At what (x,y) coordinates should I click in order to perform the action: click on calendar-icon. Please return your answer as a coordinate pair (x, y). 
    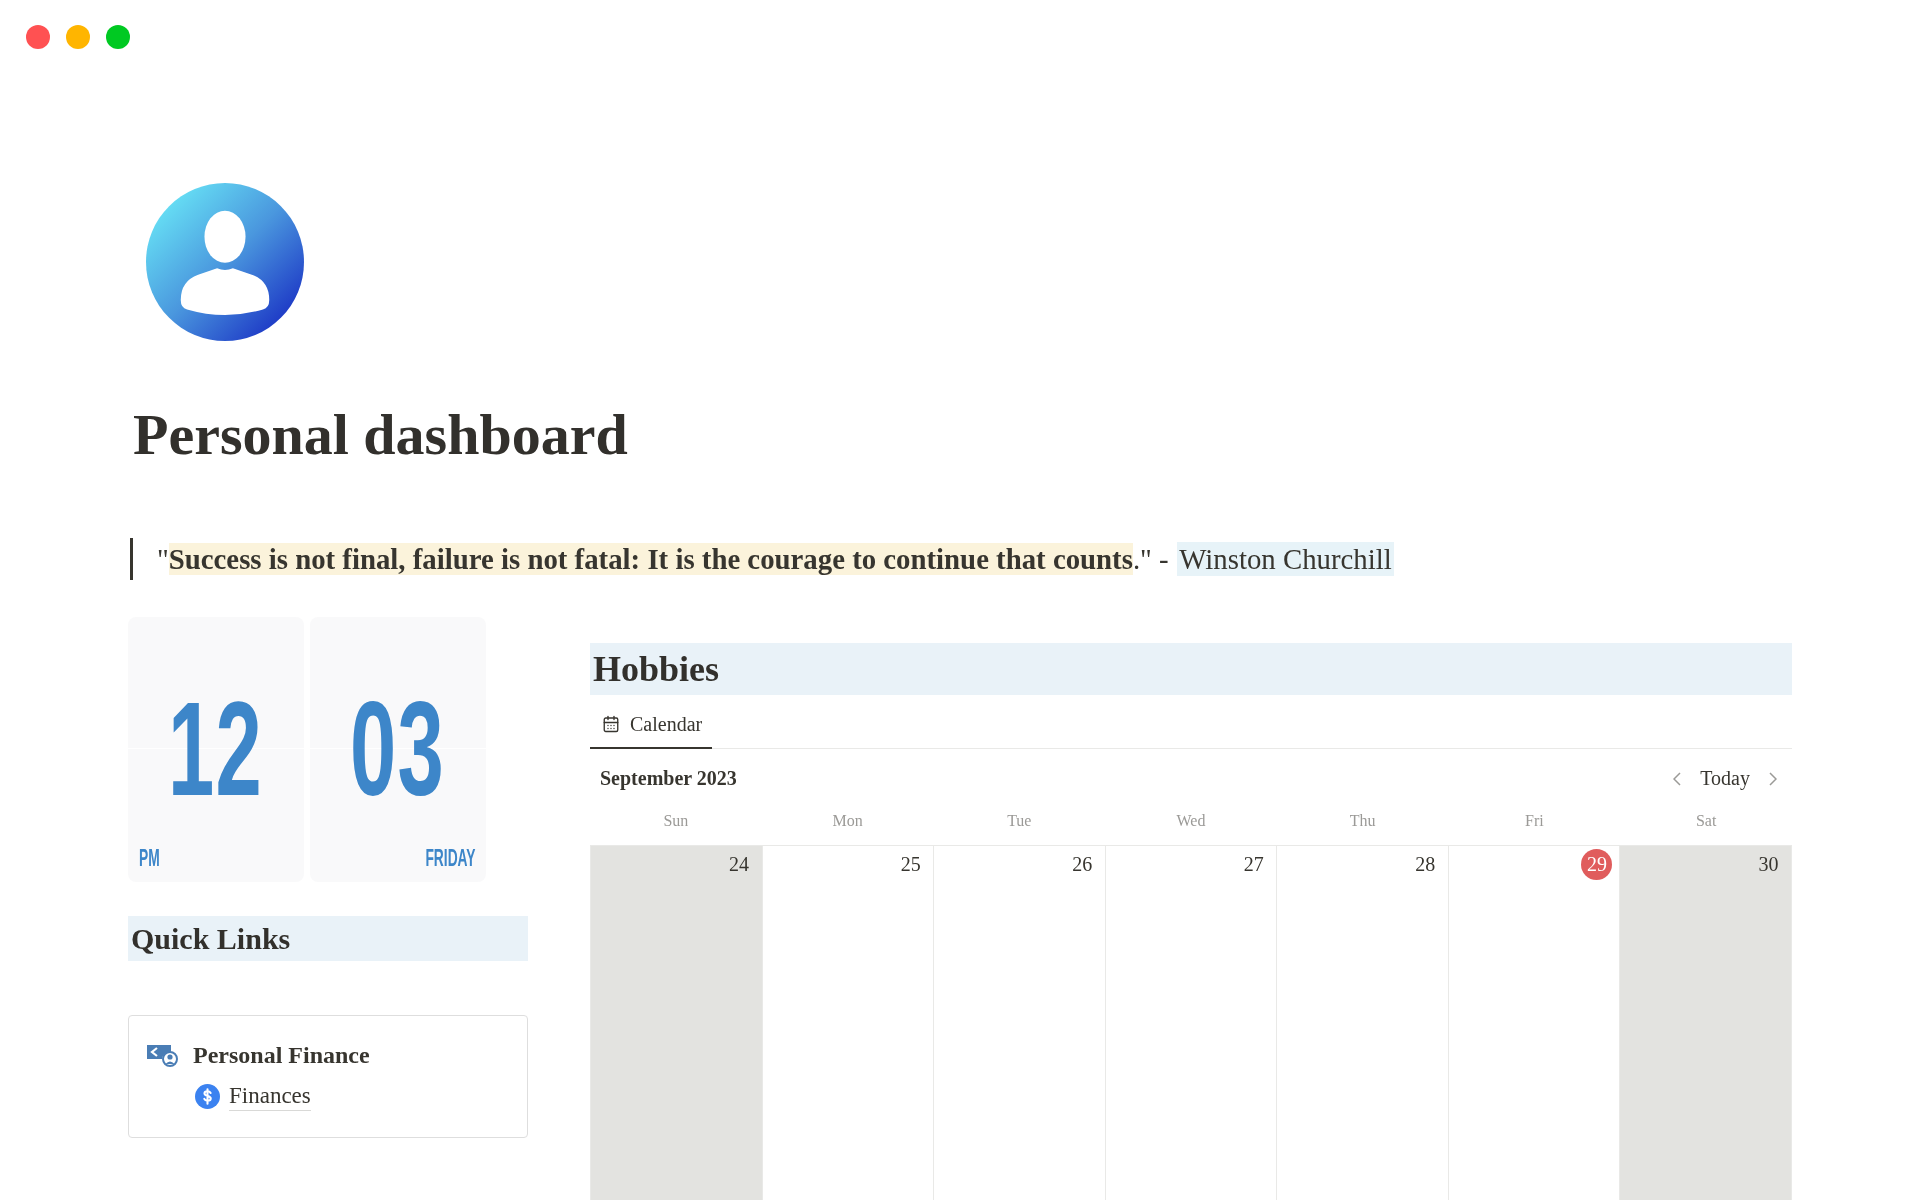
    Looking at the image, I should click on (611, 723).